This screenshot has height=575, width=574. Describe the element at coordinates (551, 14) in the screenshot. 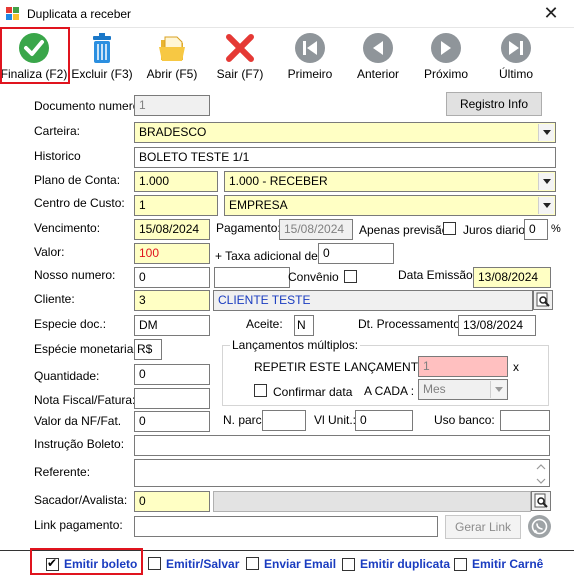

I see `close-icon: ✕` at that location.